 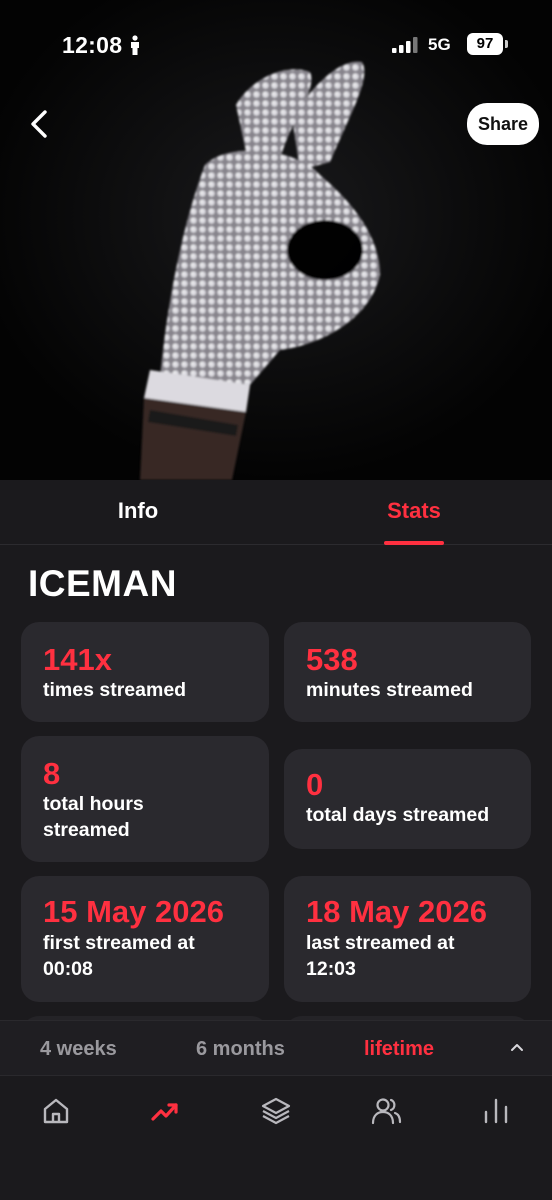 What do you see at coordinates (386, 1111) in the screenshot?
I see `friends-icon` at bounding box center [386, 1111].